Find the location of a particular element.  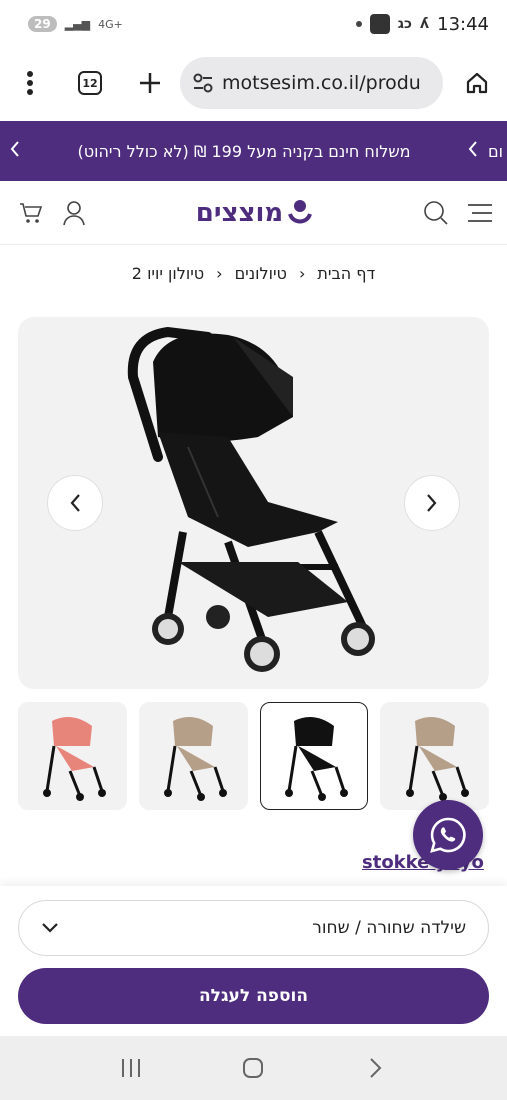

accessibility-icon: ʎ is located at coordinates (424, 24).